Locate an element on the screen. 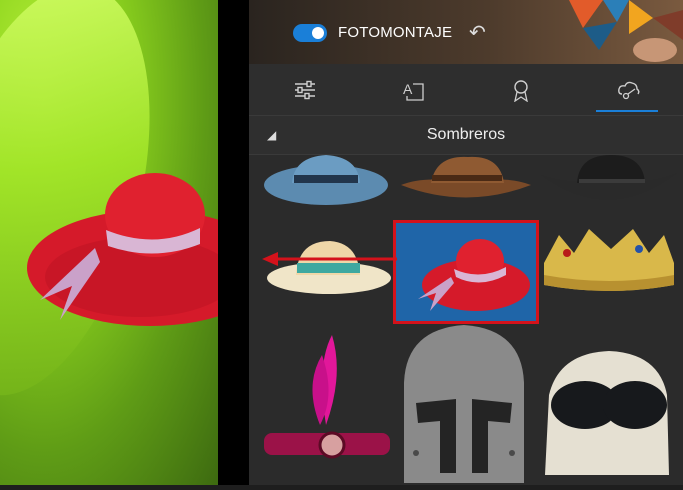 This screenshot has height=490, width=683. pink-feather-headband-image is located at coordinates (327, 397).